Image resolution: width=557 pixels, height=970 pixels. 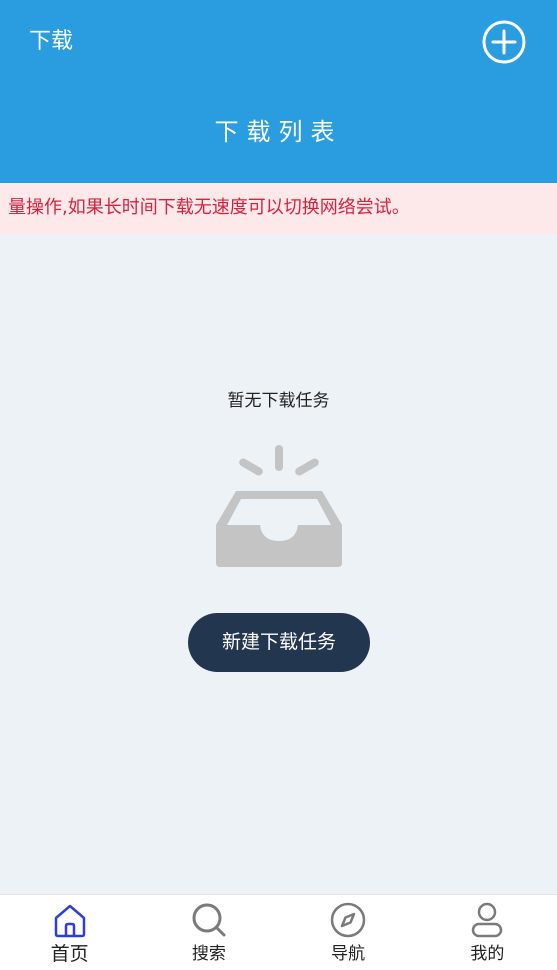 I want to click on notice-banner: 量操作,如果长时间下载无速度可以切换网络尝试。, so click(x=278, y=208).